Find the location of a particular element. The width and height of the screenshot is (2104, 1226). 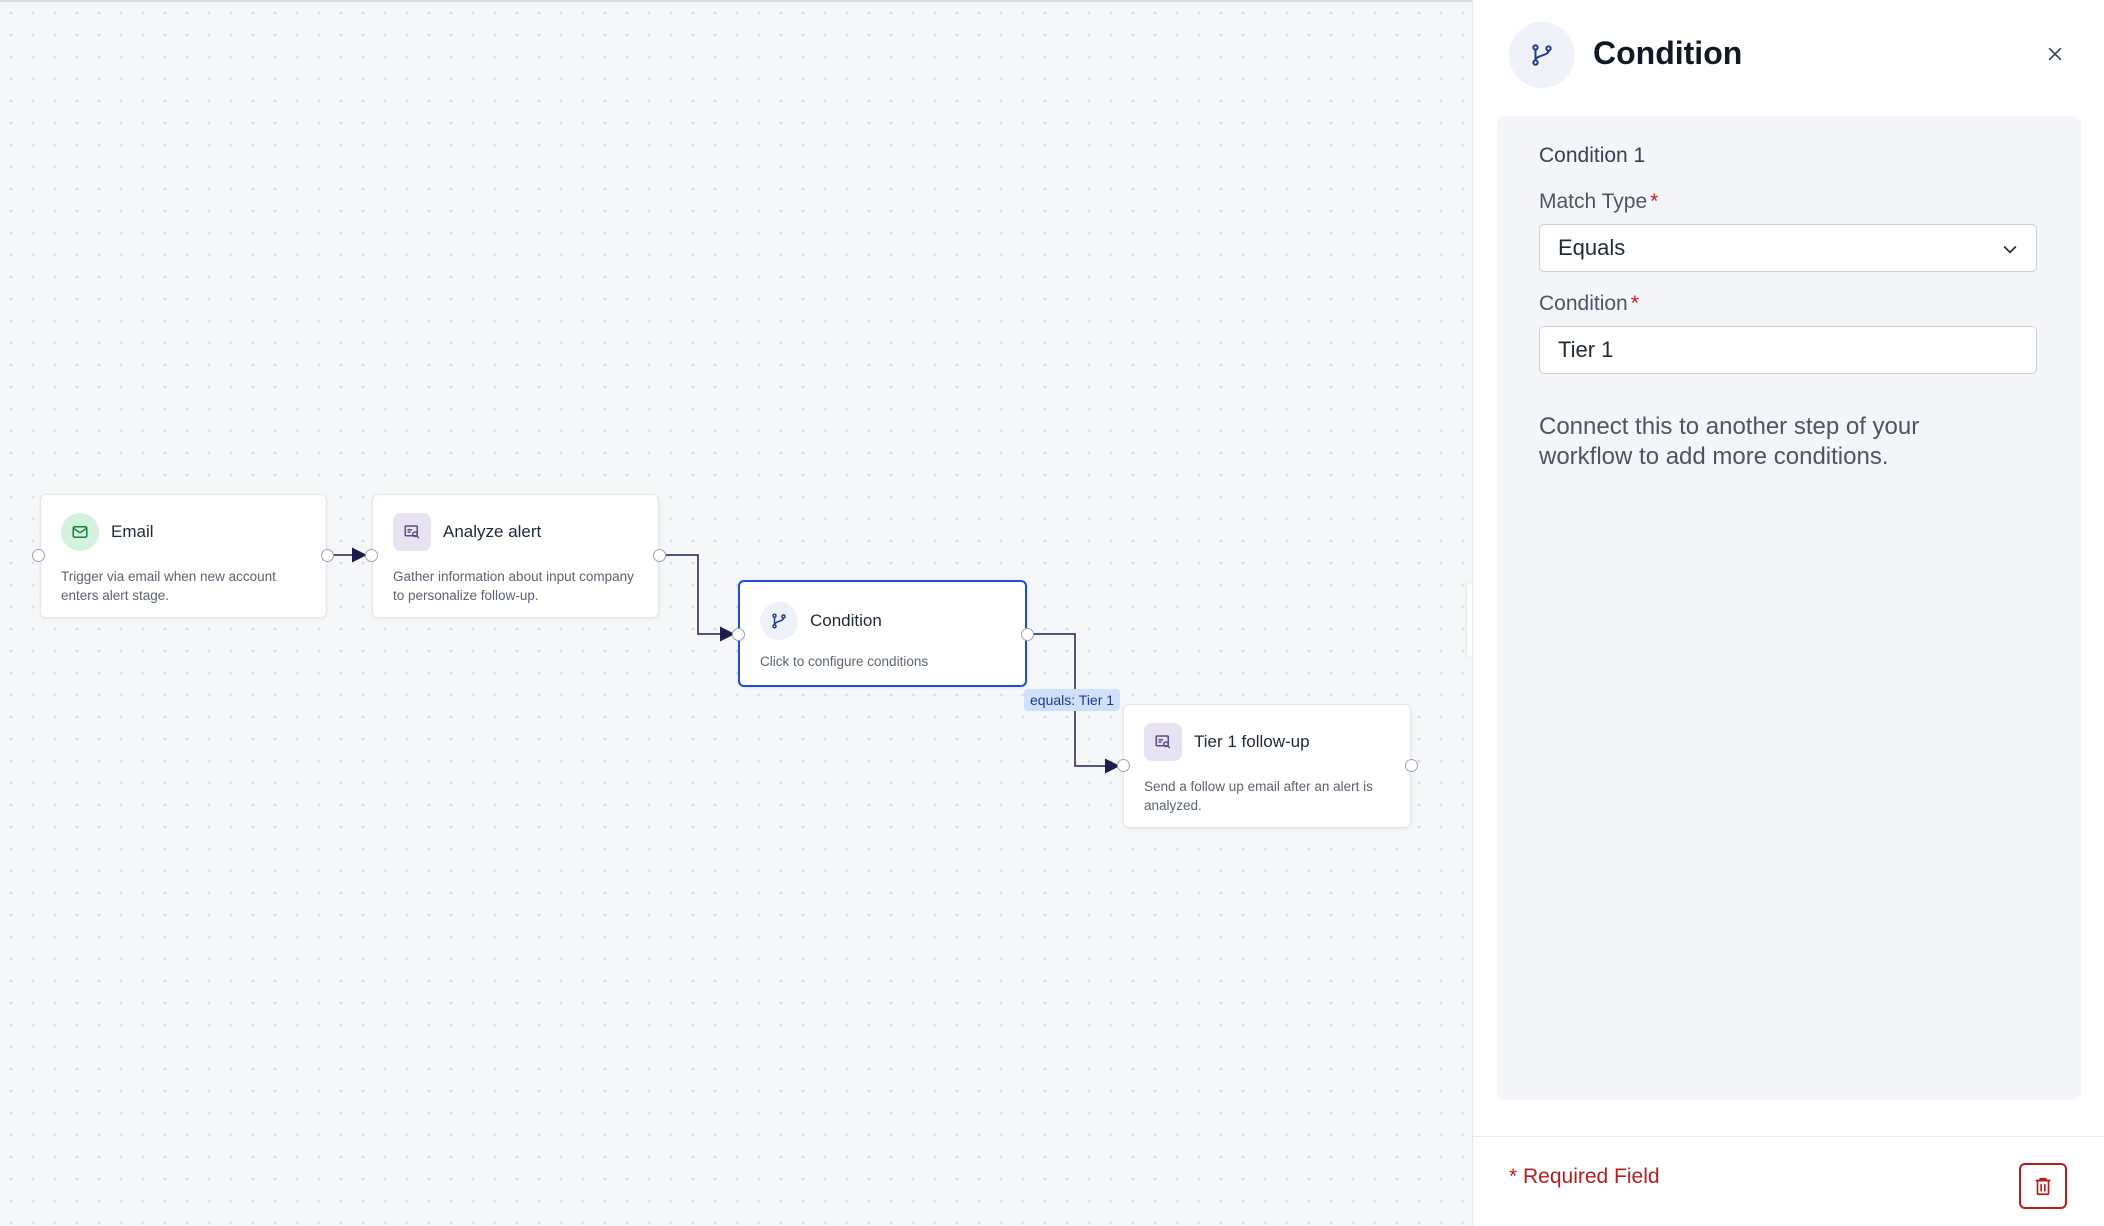

close-button is located at coordinates (2055, 54).